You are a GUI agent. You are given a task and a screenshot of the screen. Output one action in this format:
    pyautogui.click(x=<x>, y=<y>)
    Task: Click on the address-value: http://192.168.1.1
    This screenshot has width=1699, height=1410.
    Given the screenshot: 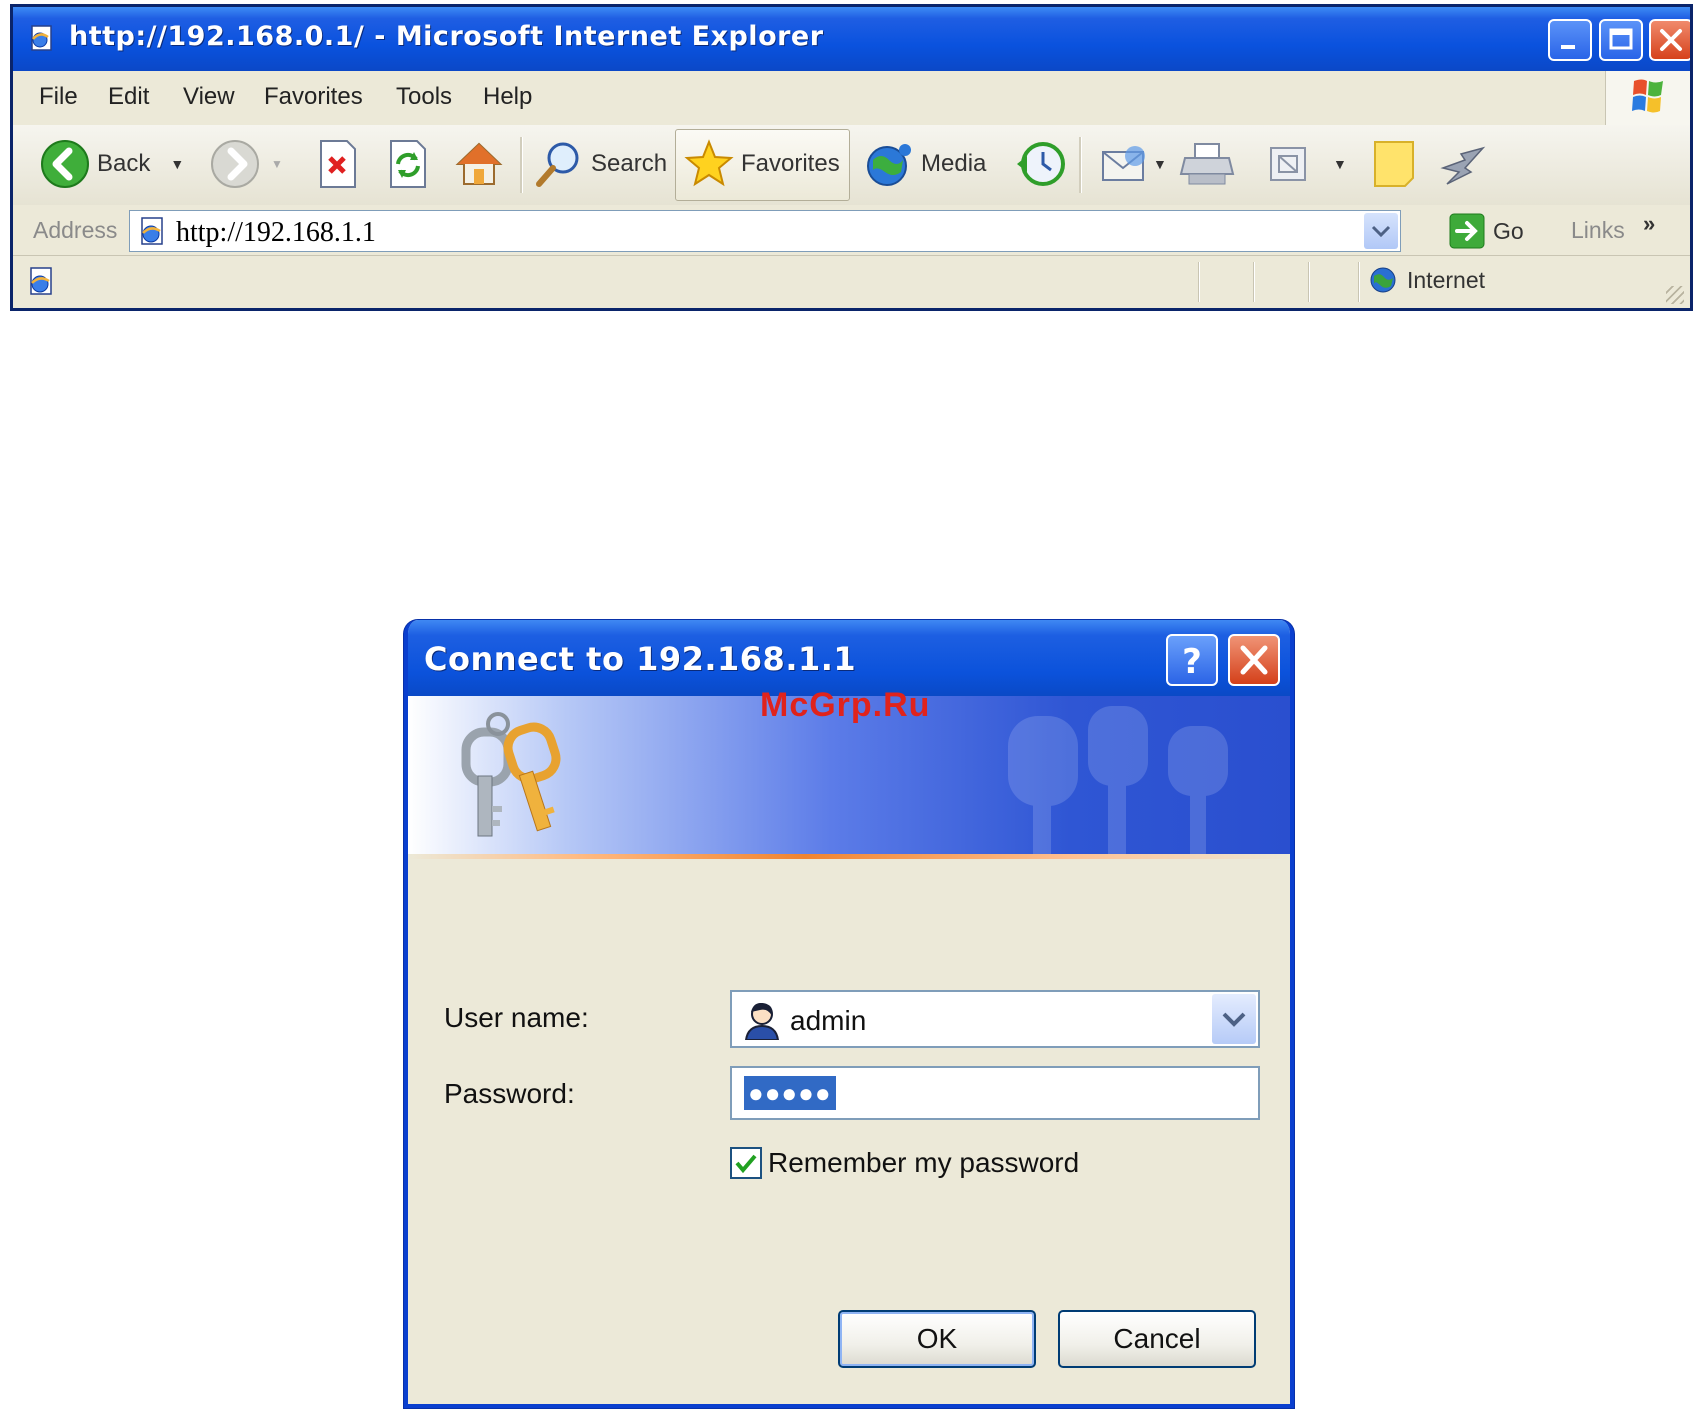 What is the action you would take?
    pyautogui.click(x=276, y=232)
    